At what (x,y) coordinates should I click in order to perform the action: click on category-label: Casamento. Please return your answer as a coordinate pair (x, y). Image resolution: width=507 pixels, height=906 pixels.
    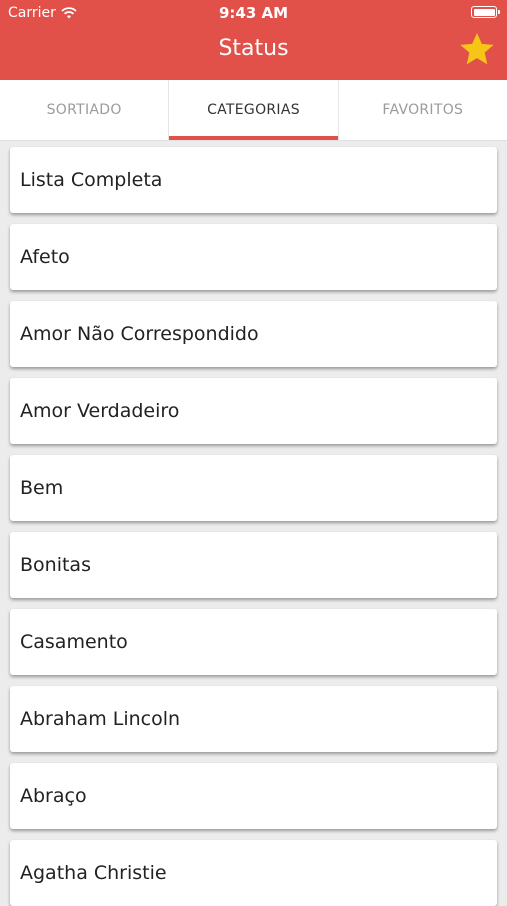
    Looking at the image, I should click on (74, 642).